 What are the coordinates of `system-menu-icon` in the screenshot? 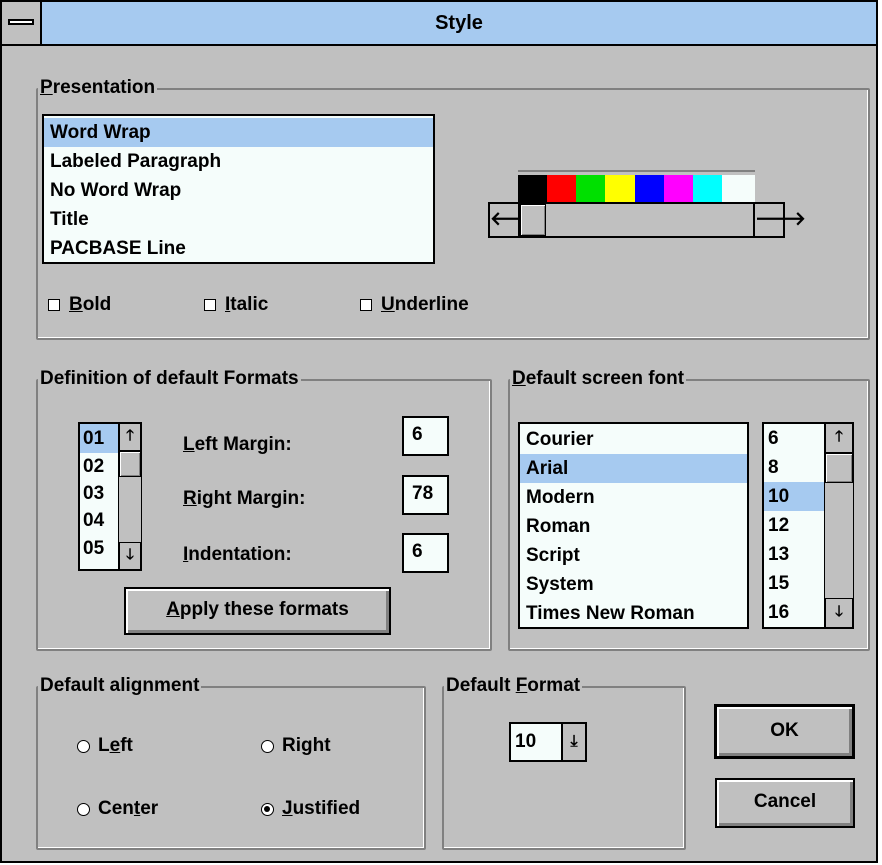 It's located at (22, 23).